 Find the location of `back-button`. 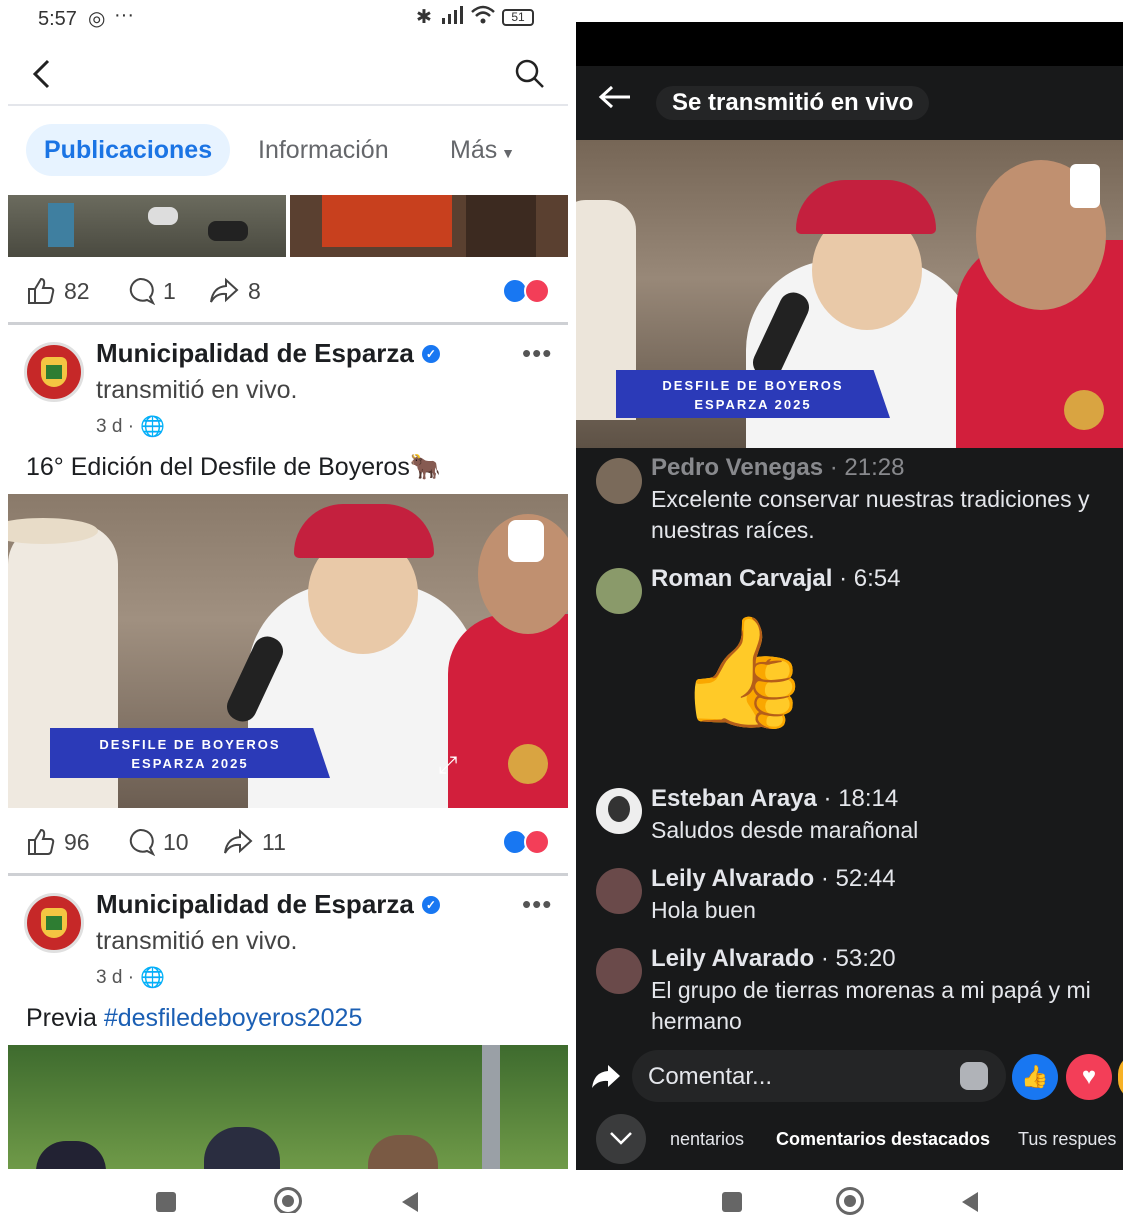

back-button is located at coordinates (42, 76).